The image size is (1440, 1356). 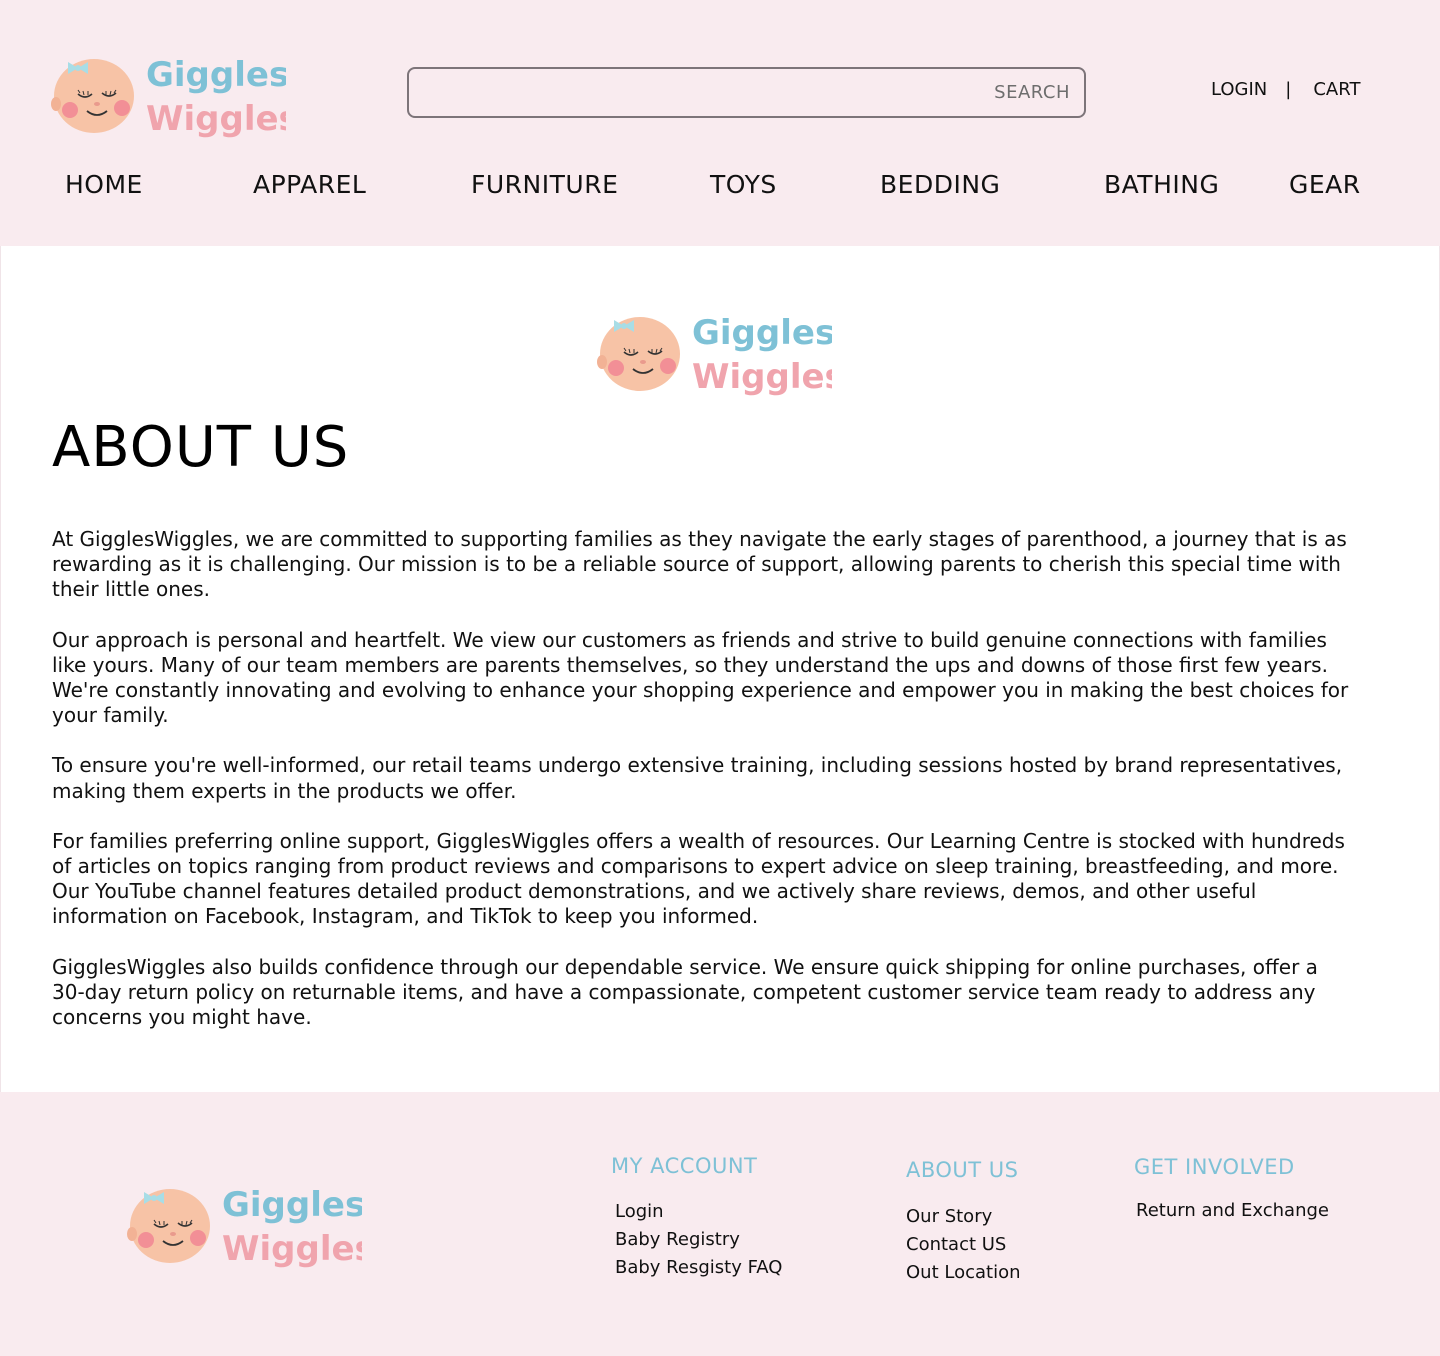 I want to click on footer-item: Contact US, so click(x=963, y=1245).